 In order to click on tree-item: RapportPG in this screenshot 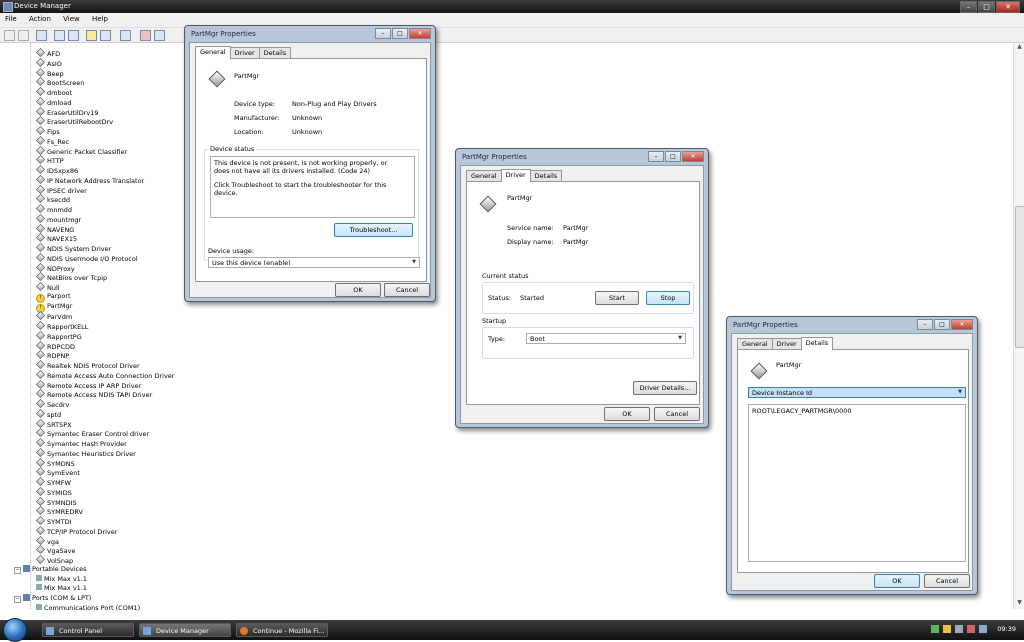, I will do `click(59, 335)`.